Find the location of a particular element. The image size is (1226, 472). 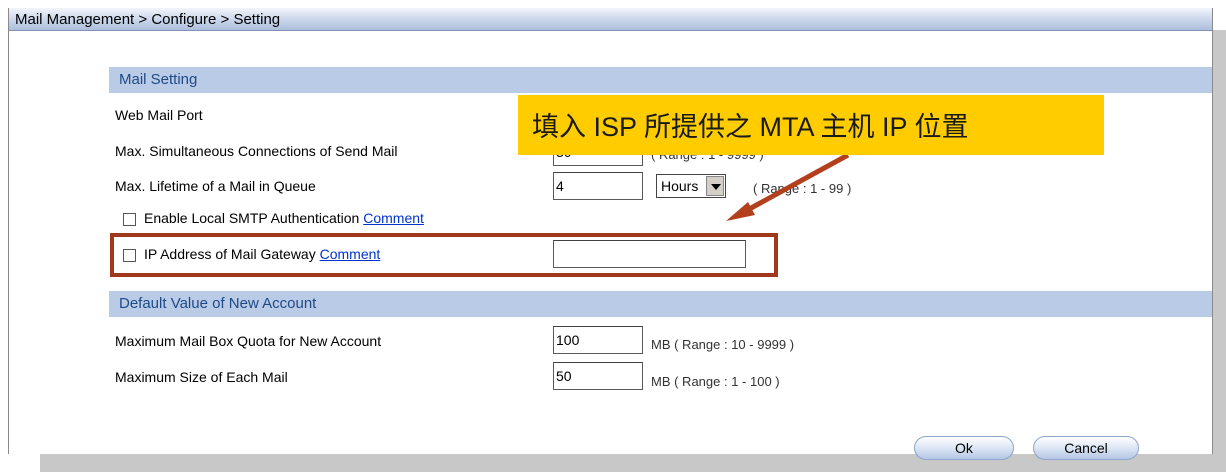

arrow-head is located at coordinates (740, 211).